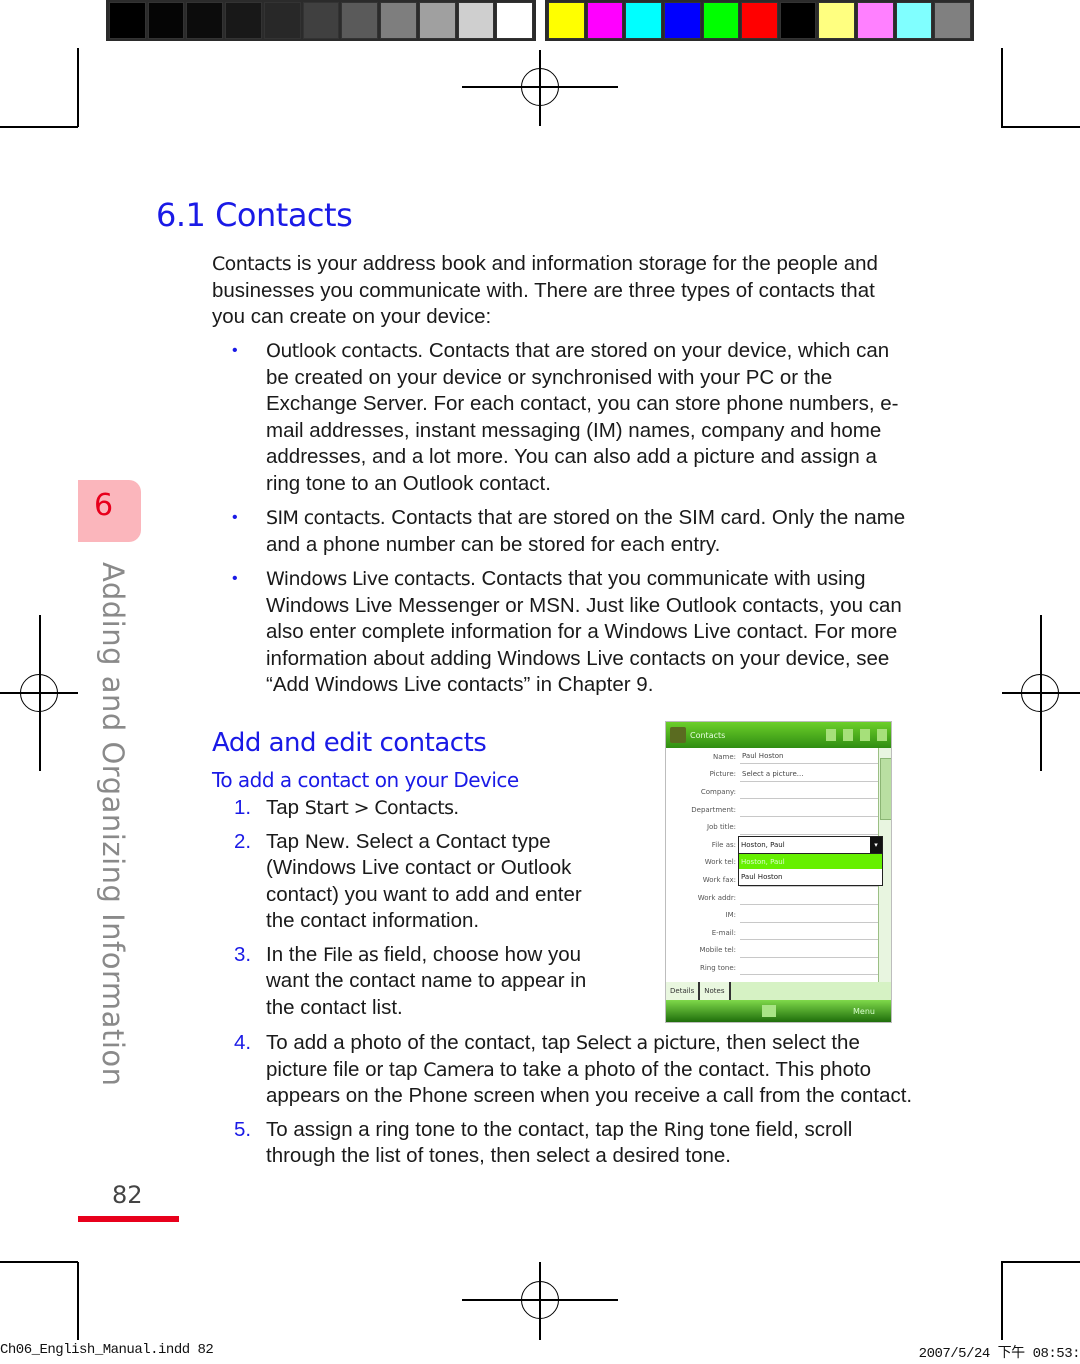  I want to click on field-label: Company:, so click(718, 791).